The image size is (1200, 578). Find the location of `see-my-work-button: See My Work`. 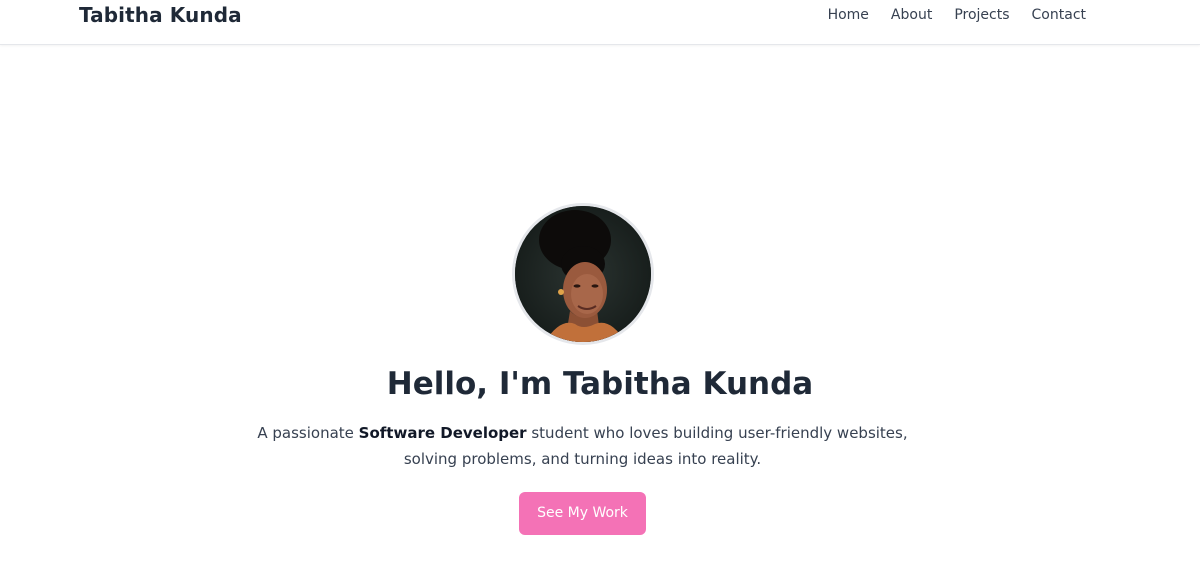

see-my-work-button: See My Work is located at coordinates (582, 513).